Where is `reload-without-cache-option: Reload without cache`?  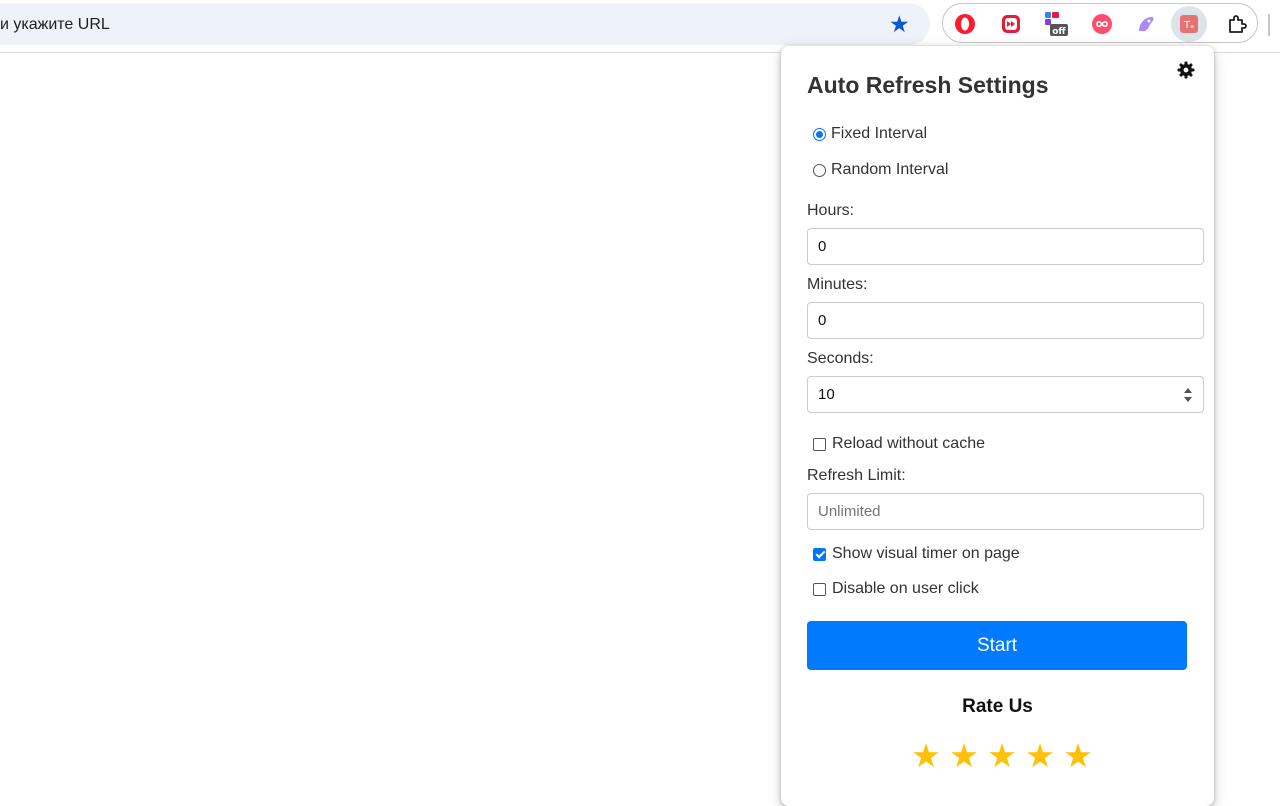
reload-without-cache-option: Reload without cache is located at coordinates (899, 444).